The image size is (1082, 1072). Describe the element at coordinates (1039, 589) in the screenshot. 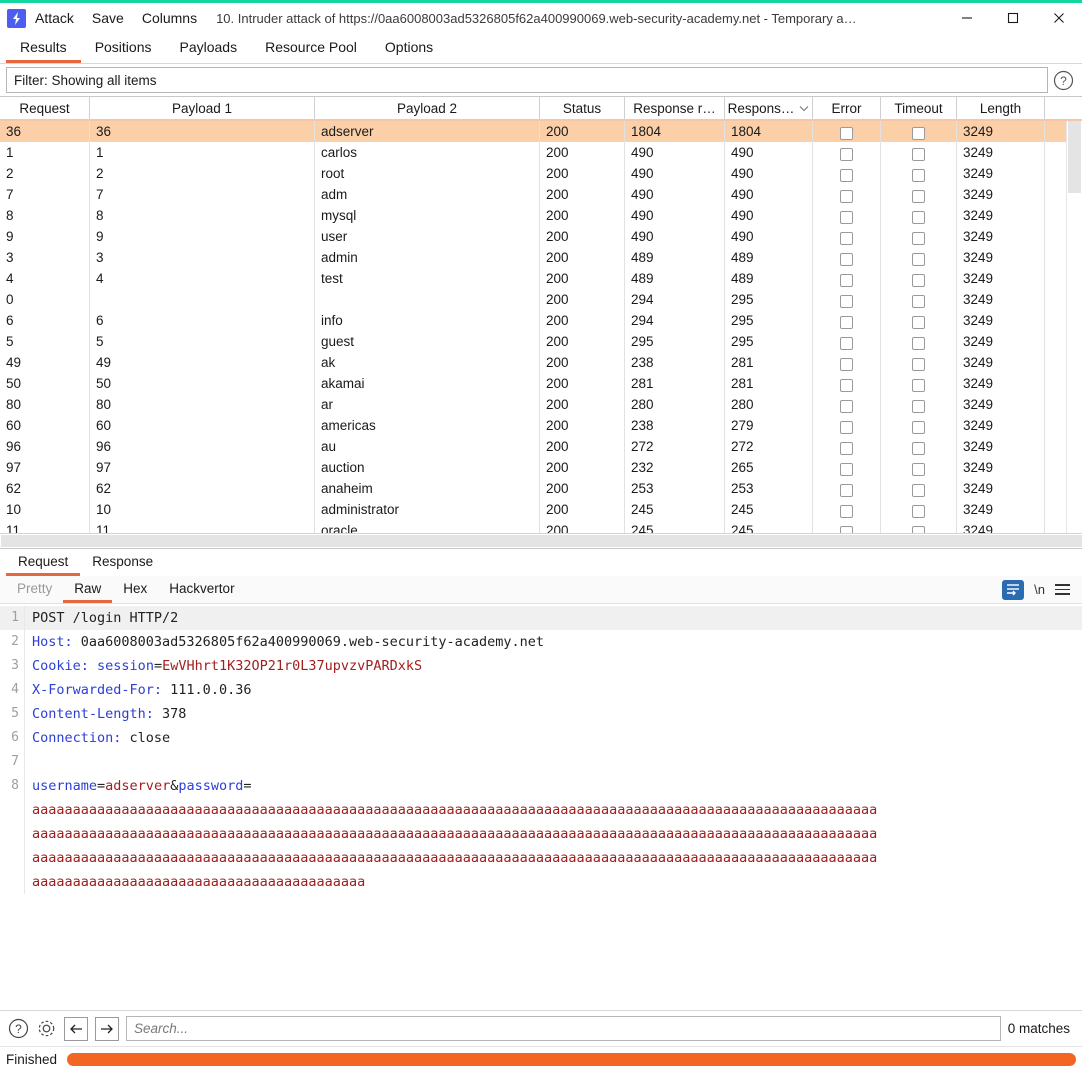

I see `newline-toggle: \n` at that location.